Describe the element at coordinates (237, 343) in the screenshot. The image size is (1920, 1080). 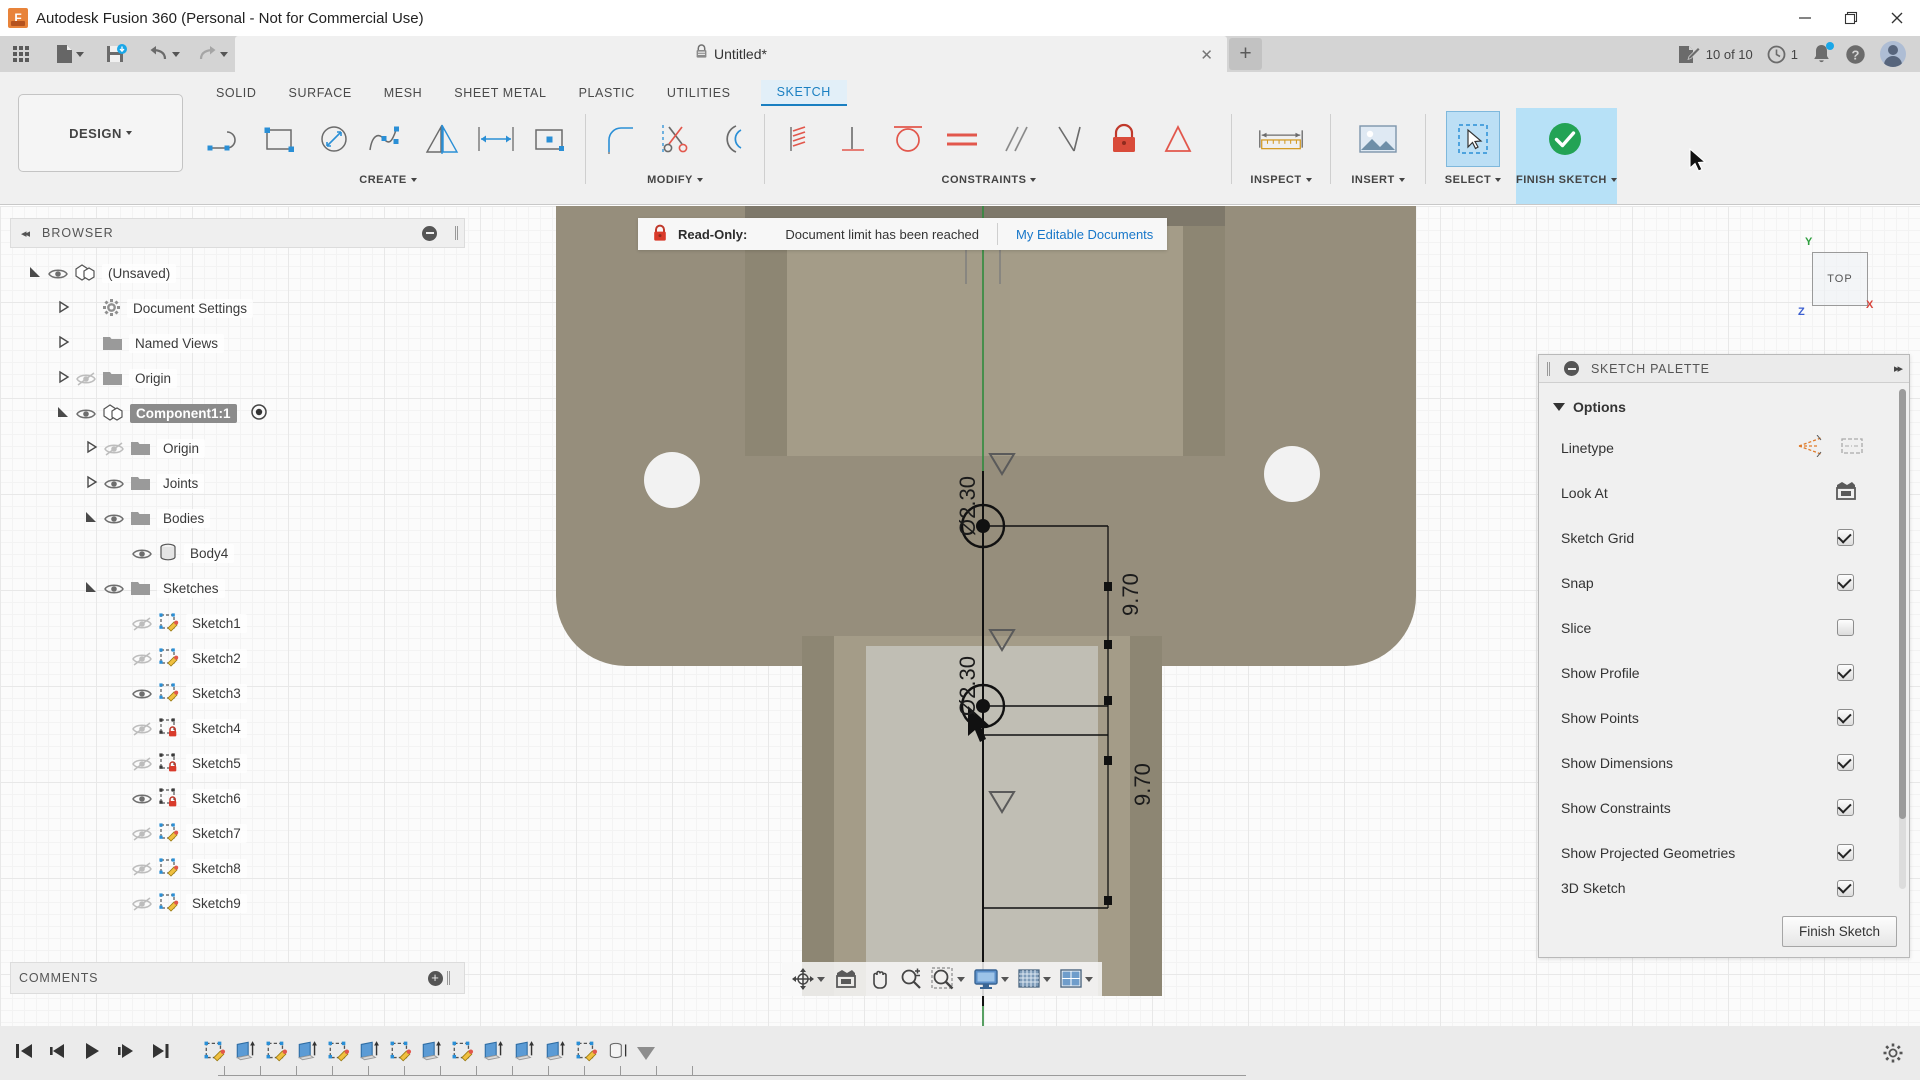
I see `browser-item-named-views: Named Views` at that location.